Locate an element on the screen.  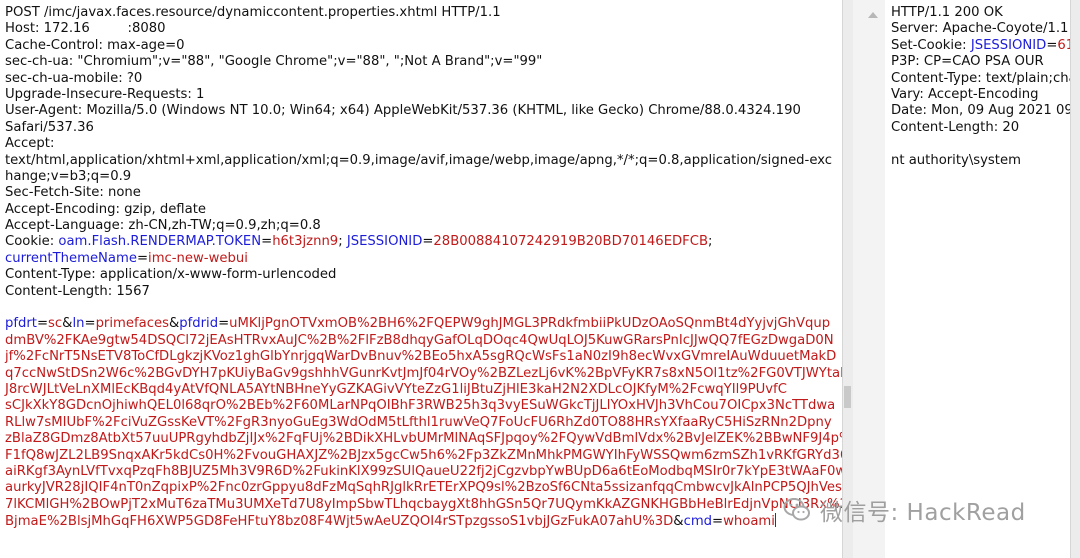
split-divider is located at coordinates (869, 279).